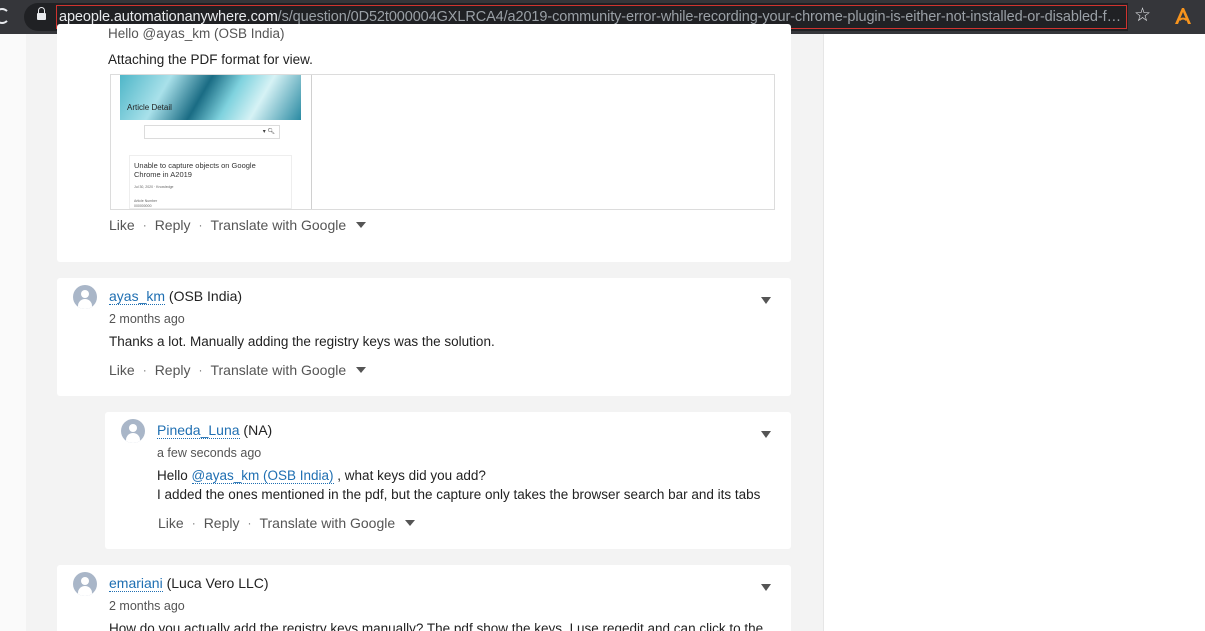 The width and height of the screenshot is (1205, 631). What do you see at coordinates (5, 16) in the screenshot?
I see `reload-icon` at bounding box center [5, 16].